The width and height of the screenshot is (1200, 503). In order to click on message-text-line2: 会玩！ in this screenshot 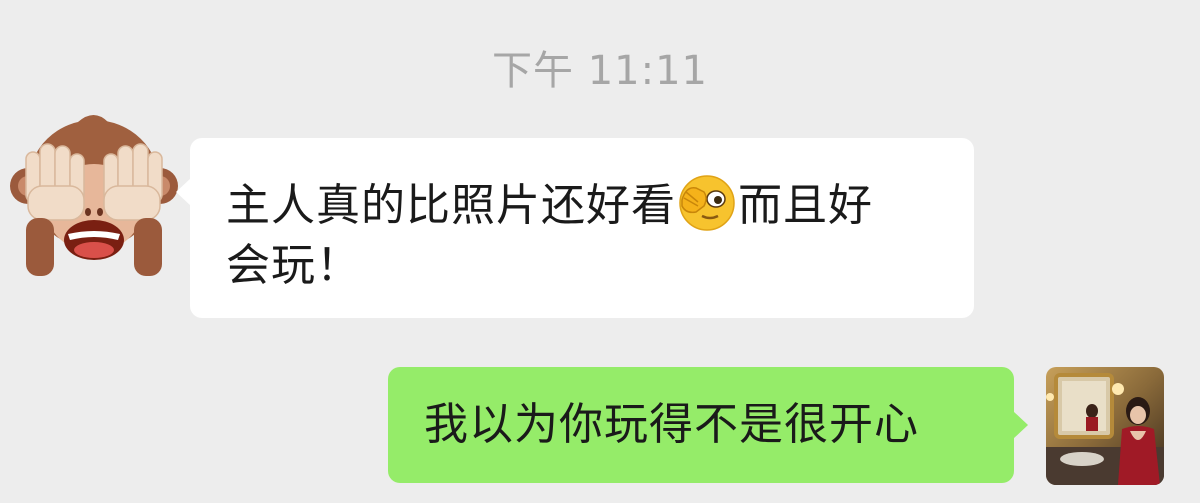, I will do `click(293, 265)`.